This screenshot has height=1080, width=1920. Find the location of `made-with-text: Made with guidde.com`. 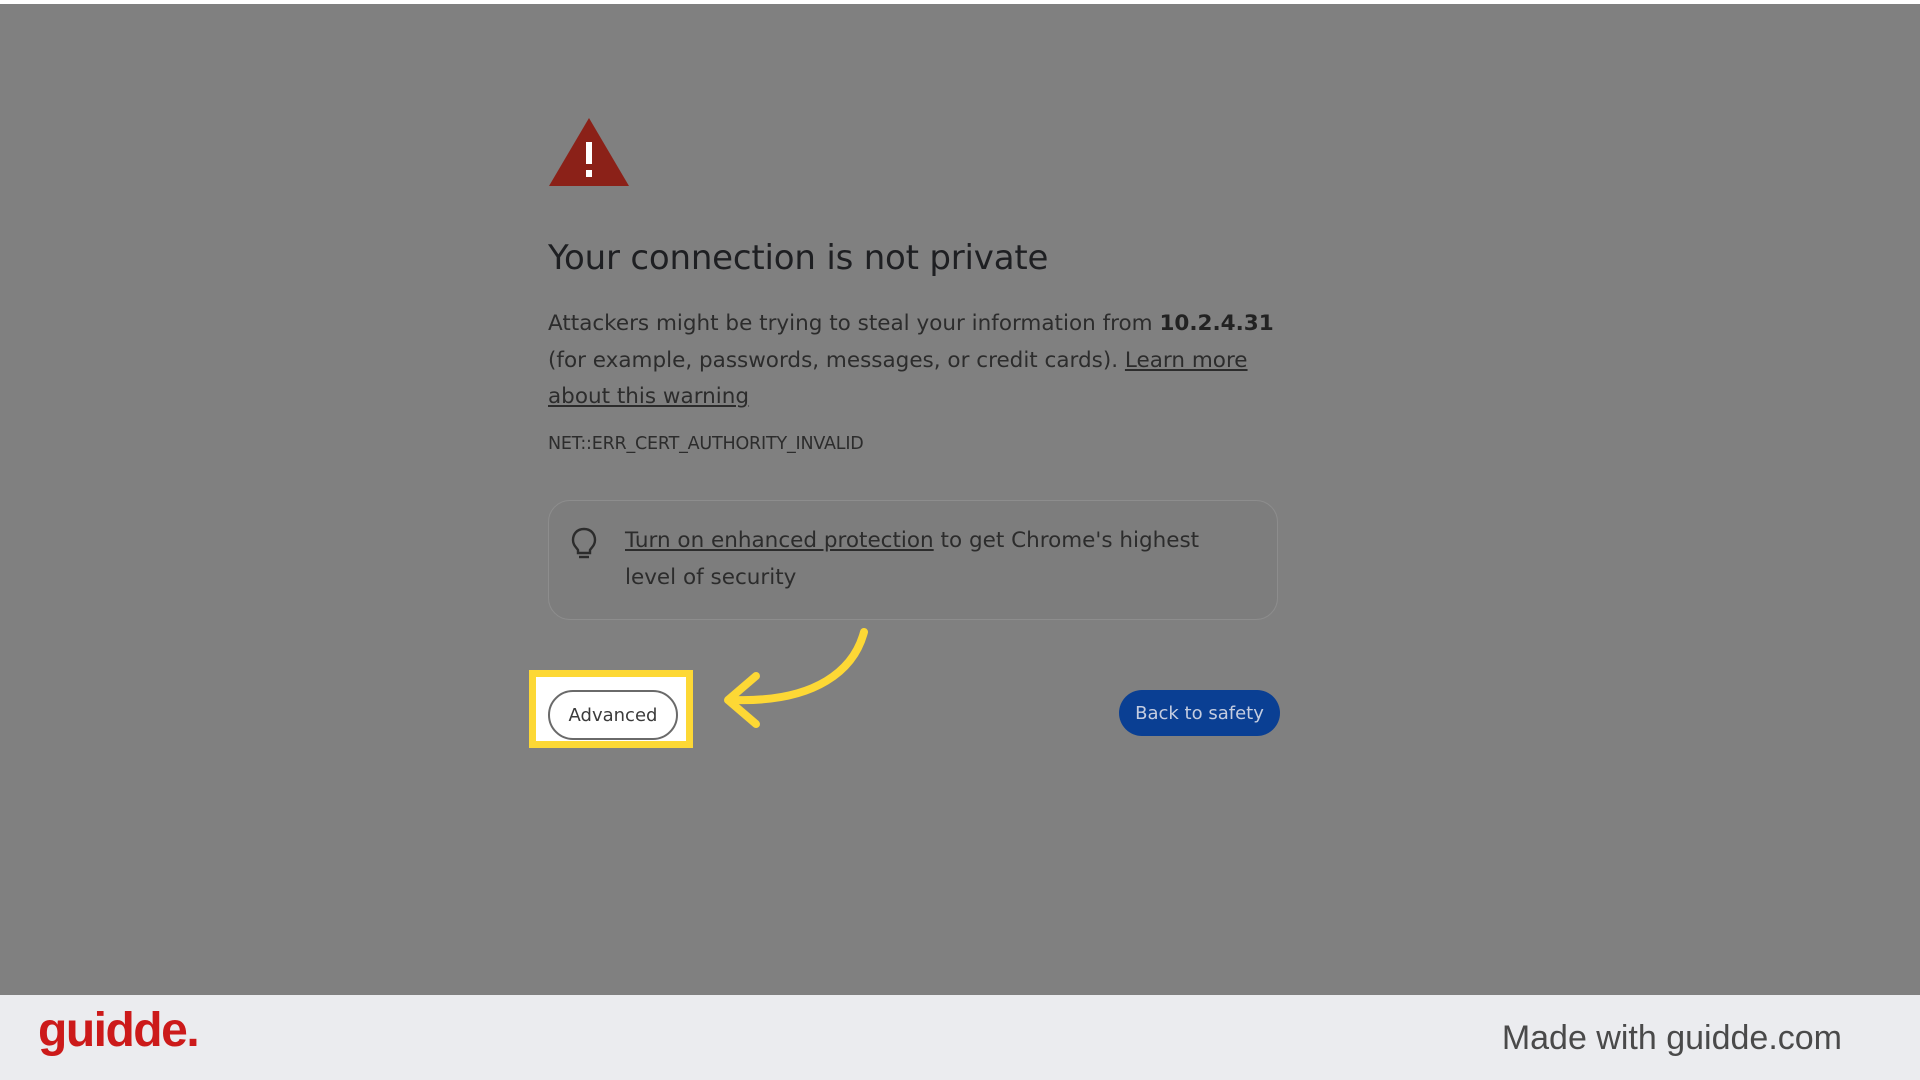

made-with-text: Made with guidde.com is located at coordinates (1671, 1038).